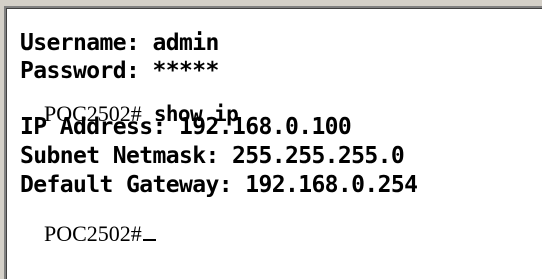  What do you see at coordinates (212, 156) in the screenshot?
I see `subnet-line: Subnet Netmask: 255.255.255.0` at bounding box center [212, 156].